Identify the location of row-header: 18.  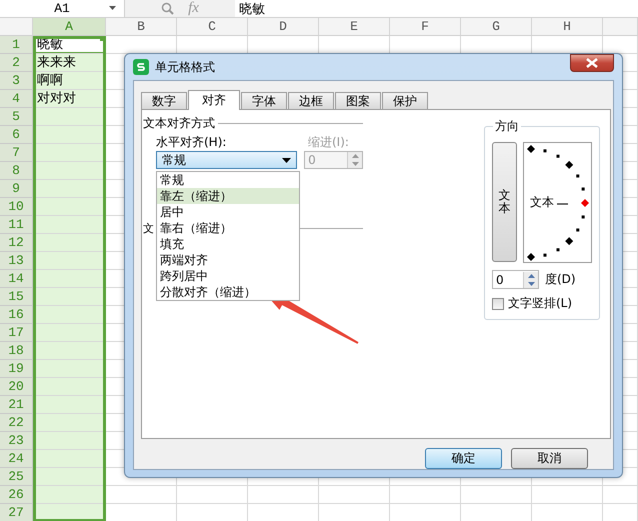
(16, 351).